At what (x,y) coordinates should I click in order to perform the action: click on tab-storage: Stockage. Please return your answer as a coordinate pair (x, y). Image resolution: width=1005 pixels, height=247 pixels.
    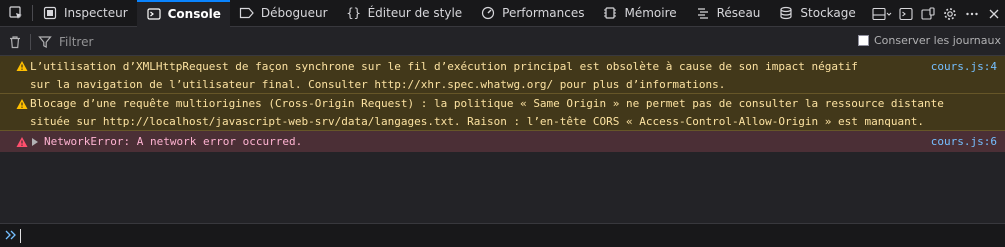
    Looking at the image, I should click on (816, 13).